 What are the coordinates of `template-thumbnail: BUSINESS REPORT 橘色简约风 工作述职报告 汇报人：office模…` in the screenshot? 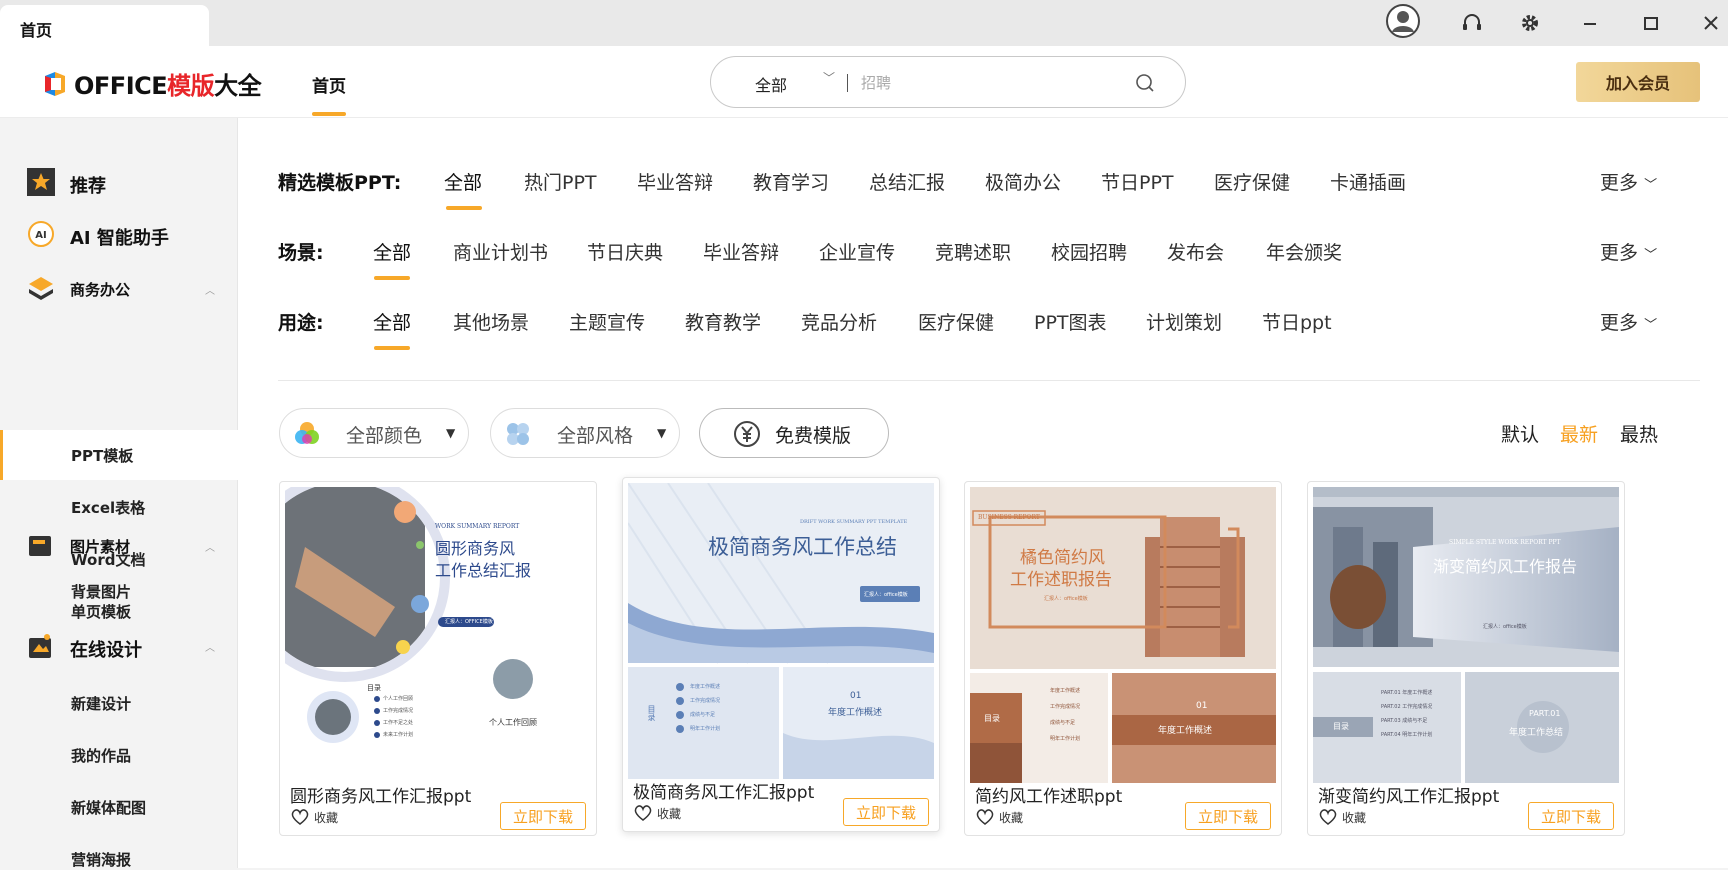 It's located at (1123, 635).